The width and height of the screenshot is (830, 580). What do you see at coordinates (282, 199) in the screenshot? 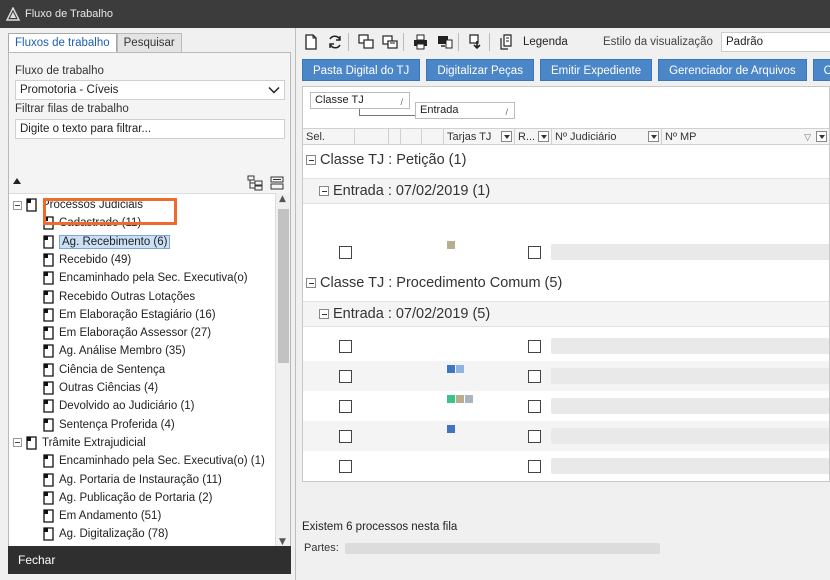
I see `scroll-up-icon: ▲` at bounding box center [282, 199].